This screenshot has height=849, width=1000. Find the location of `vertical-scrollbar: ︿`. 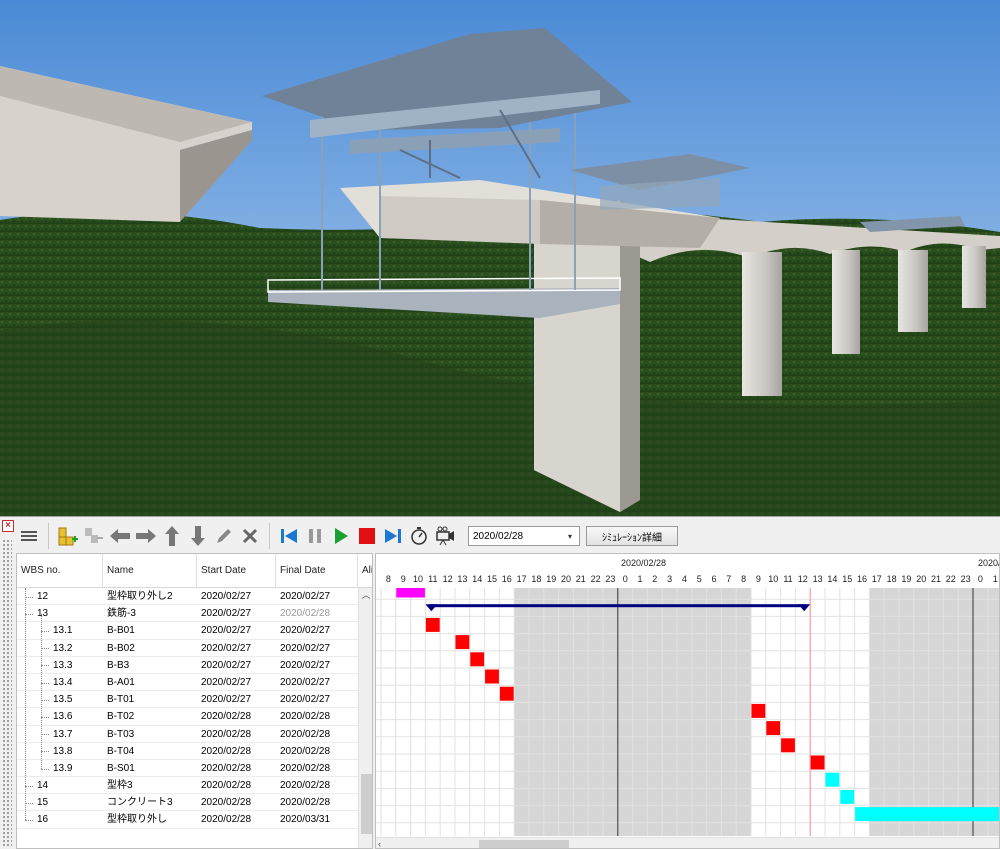

vertical-scrollbar: ︿ is located at coordinates (365, 718).